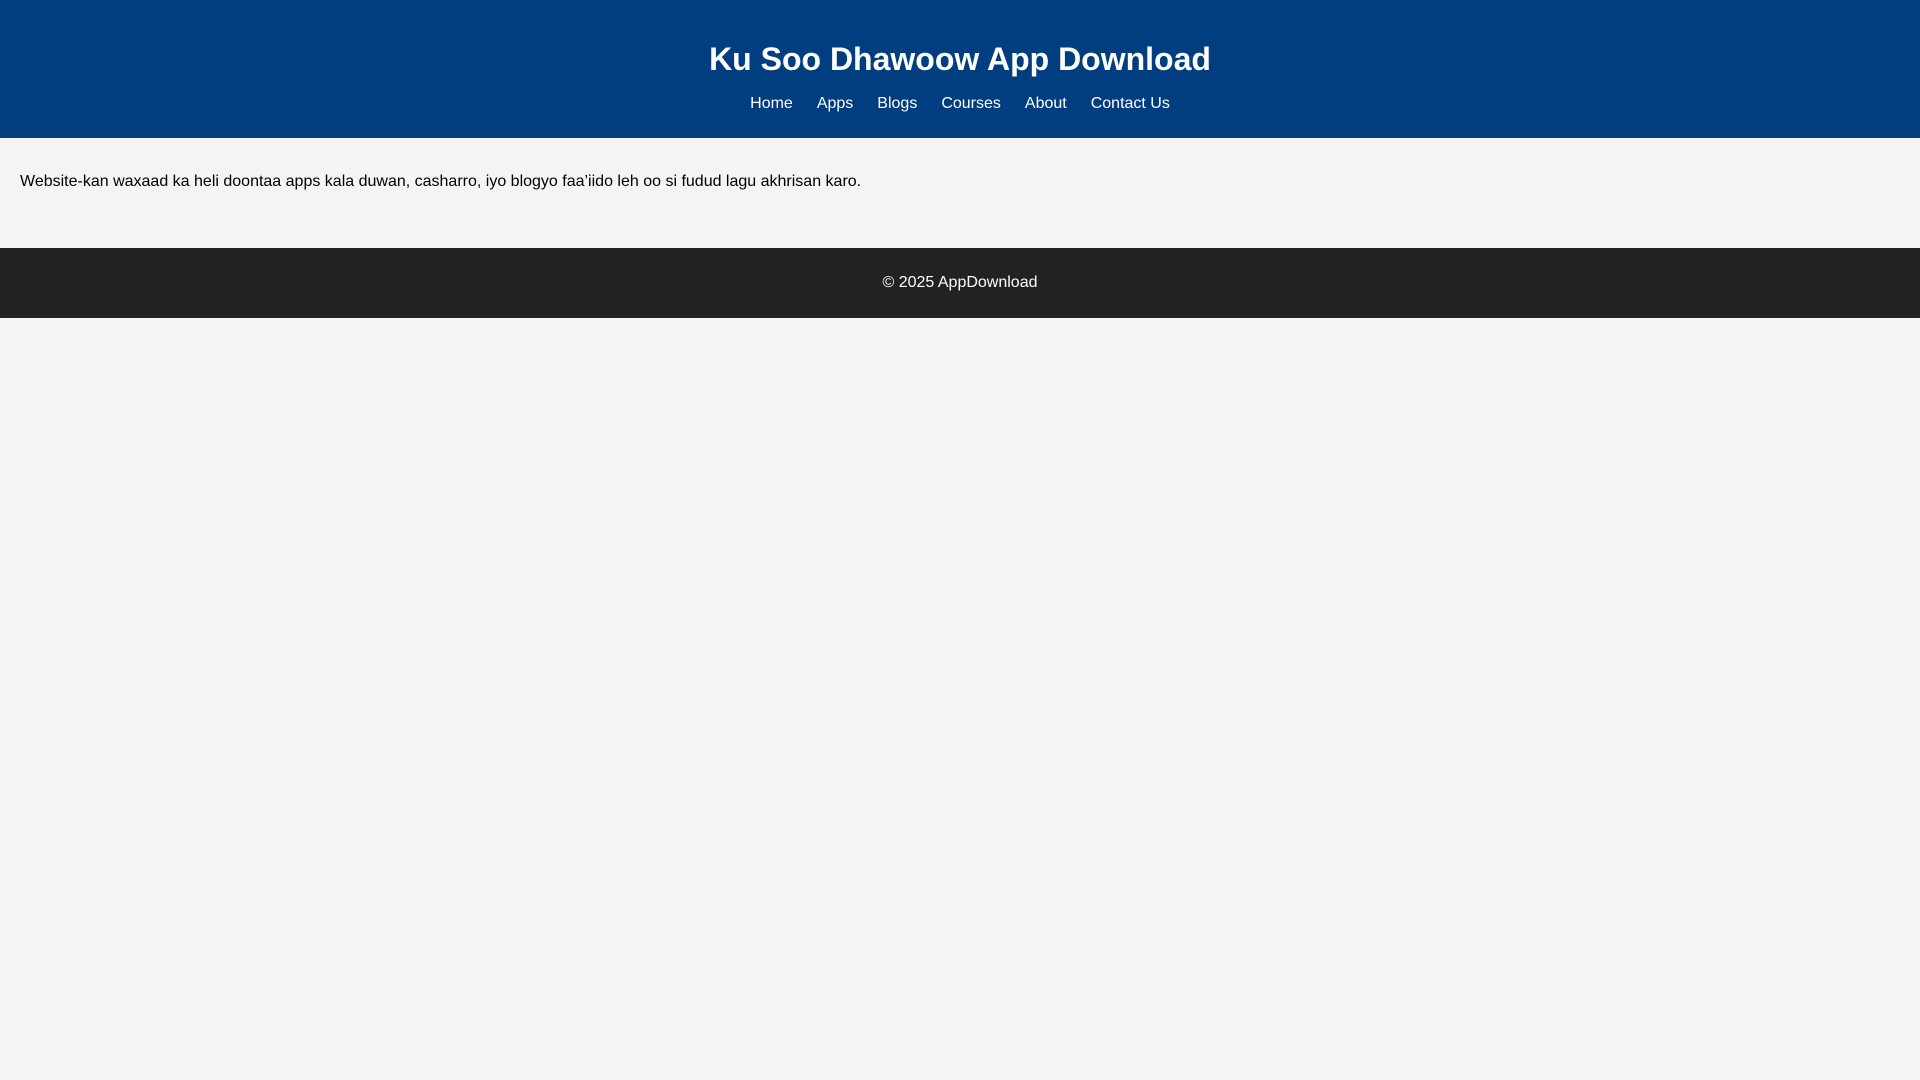 Image resolution: width=1920 pixels, height=1080 pixels. I want to click on nav-link-contact-us: Contact Us, so click(1130, 104).